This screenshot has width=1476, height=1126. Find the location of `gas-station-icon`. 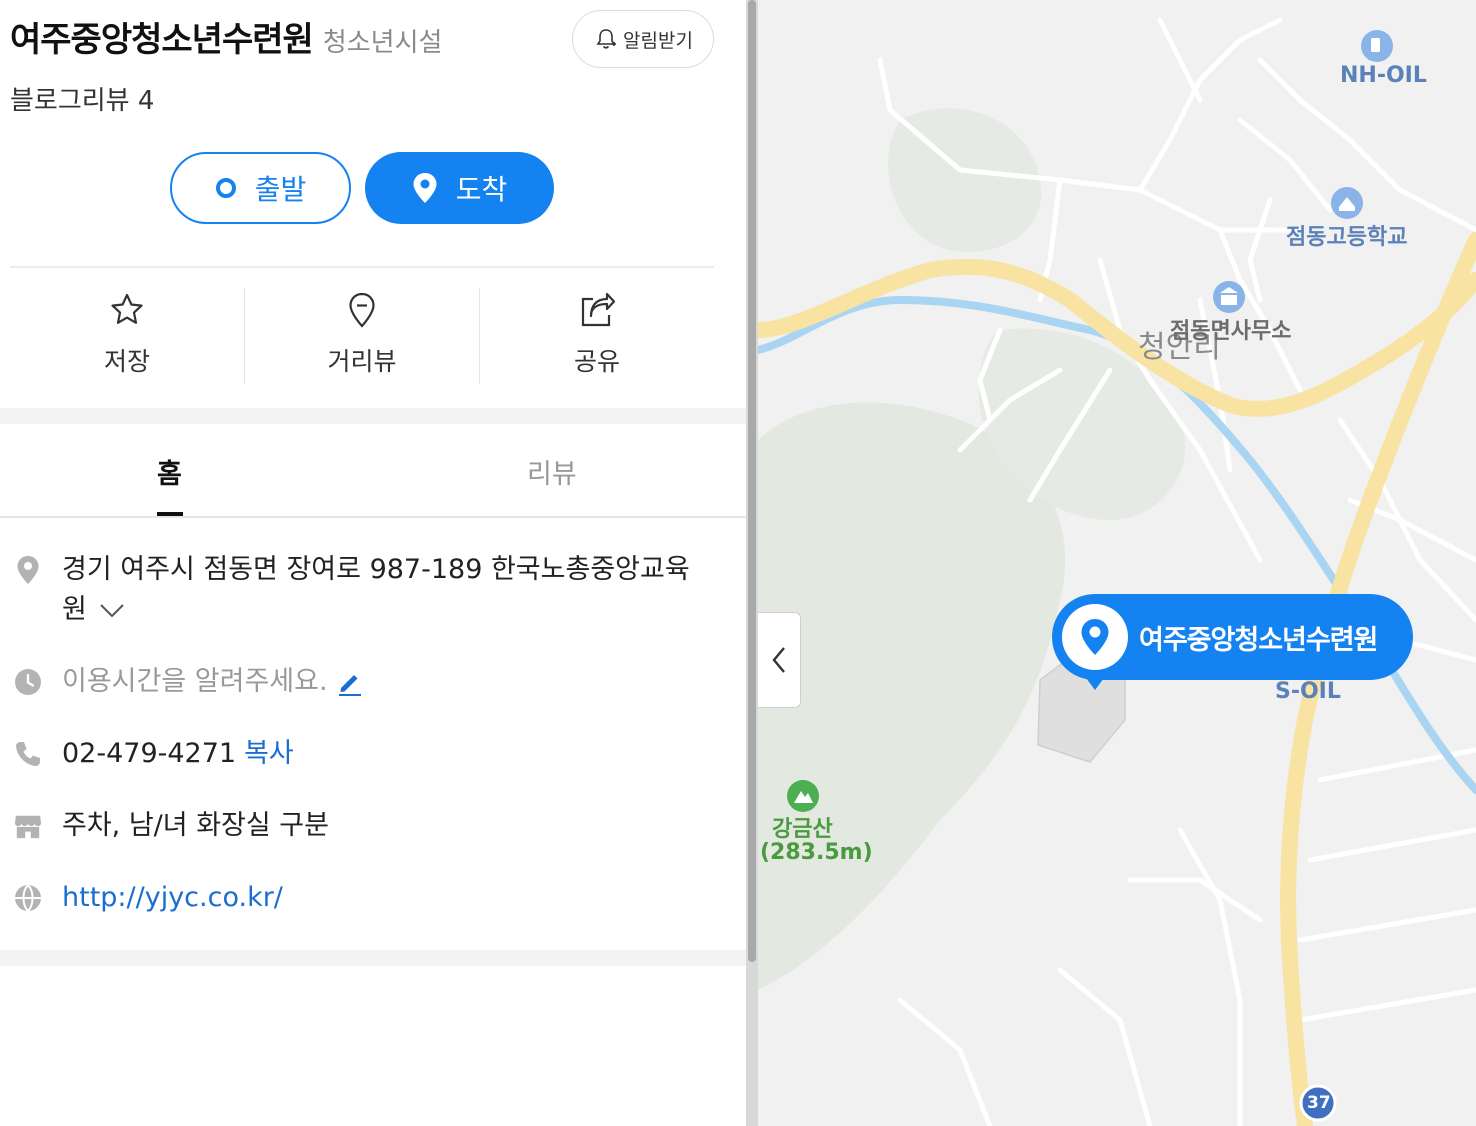

gas-station-icon is located at coordinates (1377, 46).